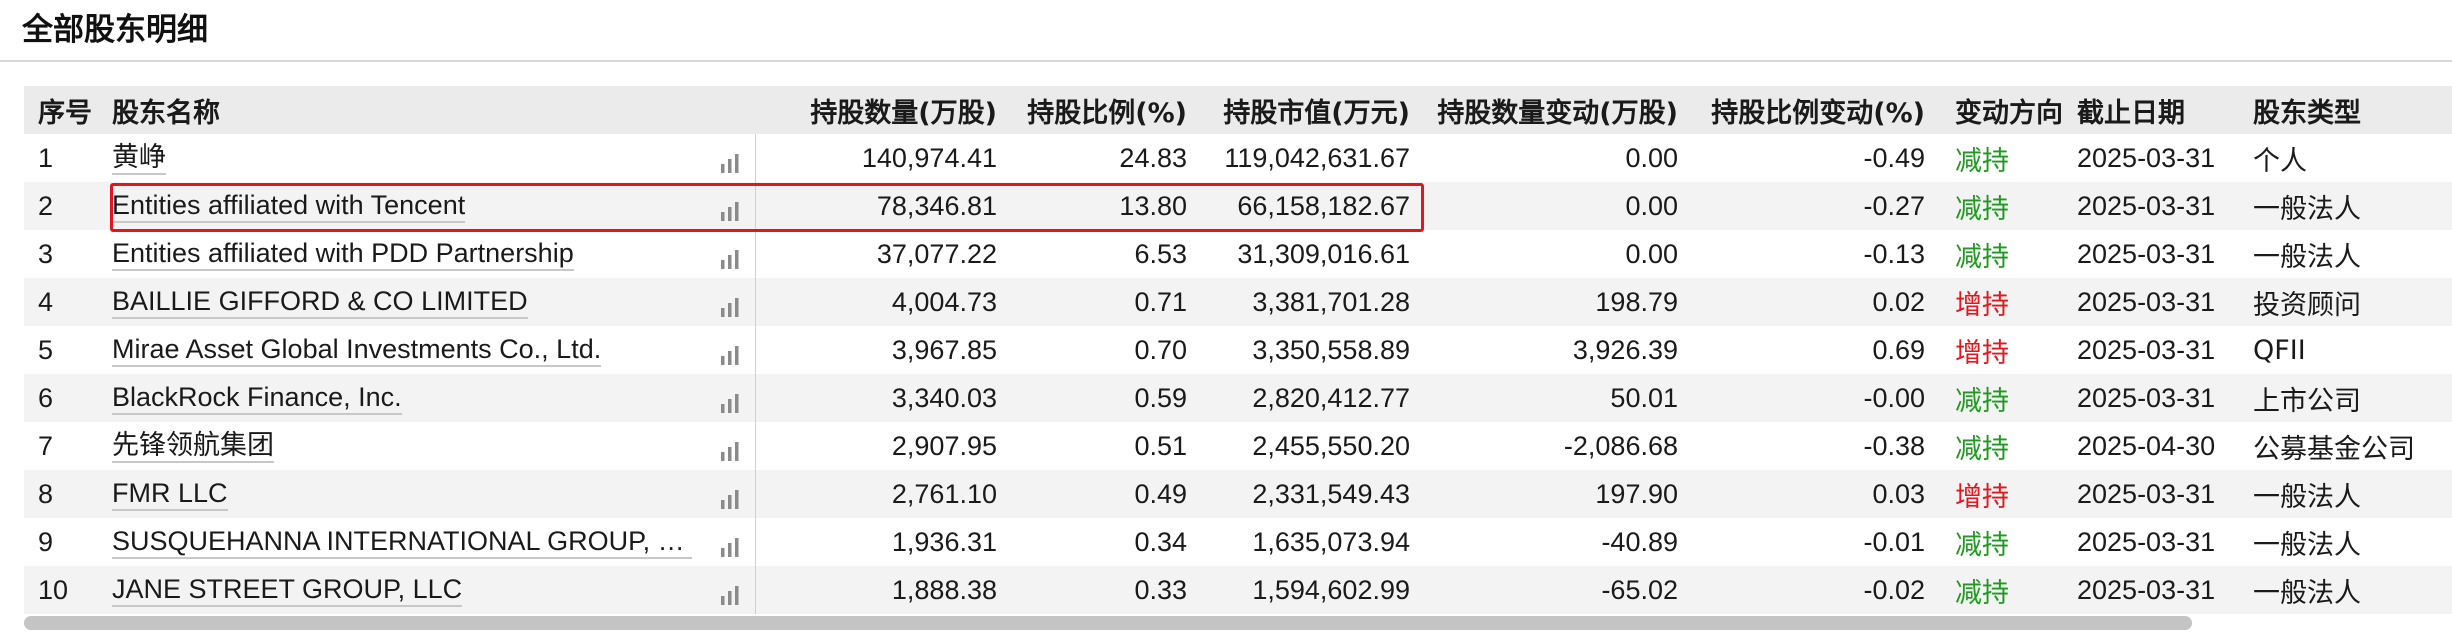 This screenshot has height=634, width=2452. I want to click on shareholder-name-link: Mirae Asset Global Investments Co., Ltd., so click(357, 350).